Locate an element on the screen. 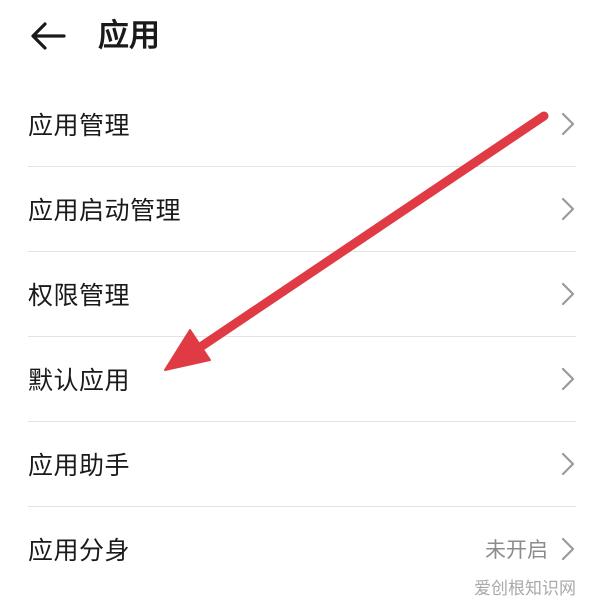  app-header: 应用 is located at coordinates (300, 39).